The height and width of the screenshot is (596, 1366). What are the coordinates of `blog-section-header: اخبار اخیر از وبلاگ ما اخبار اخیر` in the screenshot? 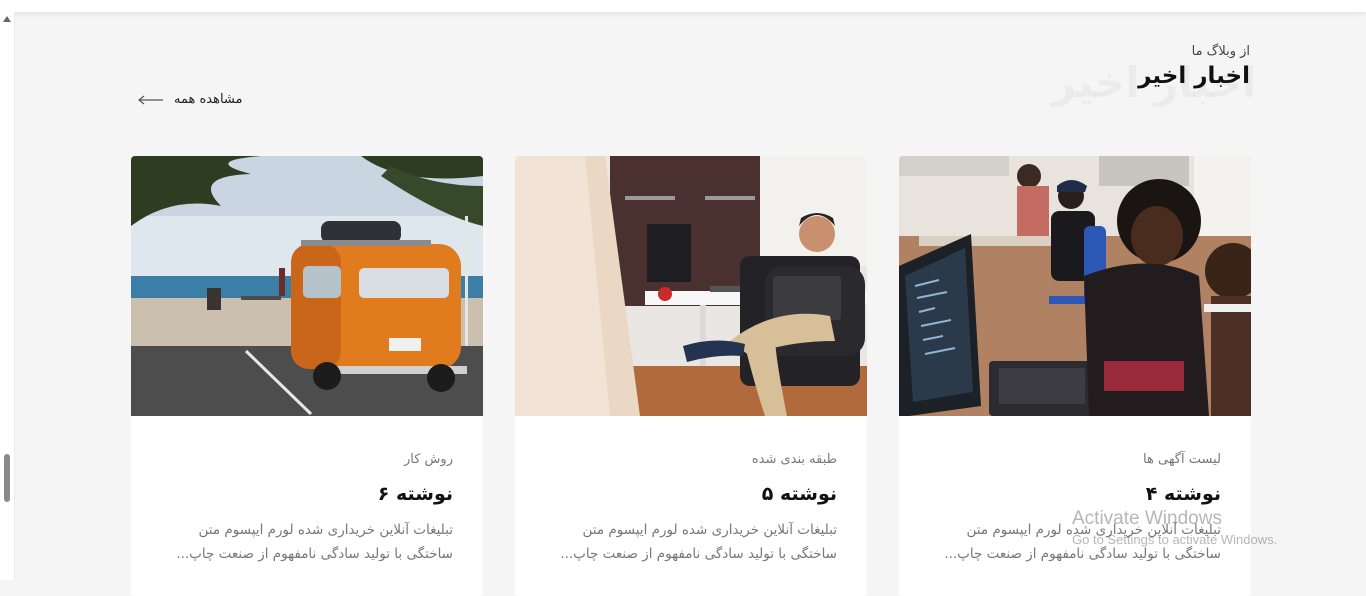 It's located at (1153, 75).